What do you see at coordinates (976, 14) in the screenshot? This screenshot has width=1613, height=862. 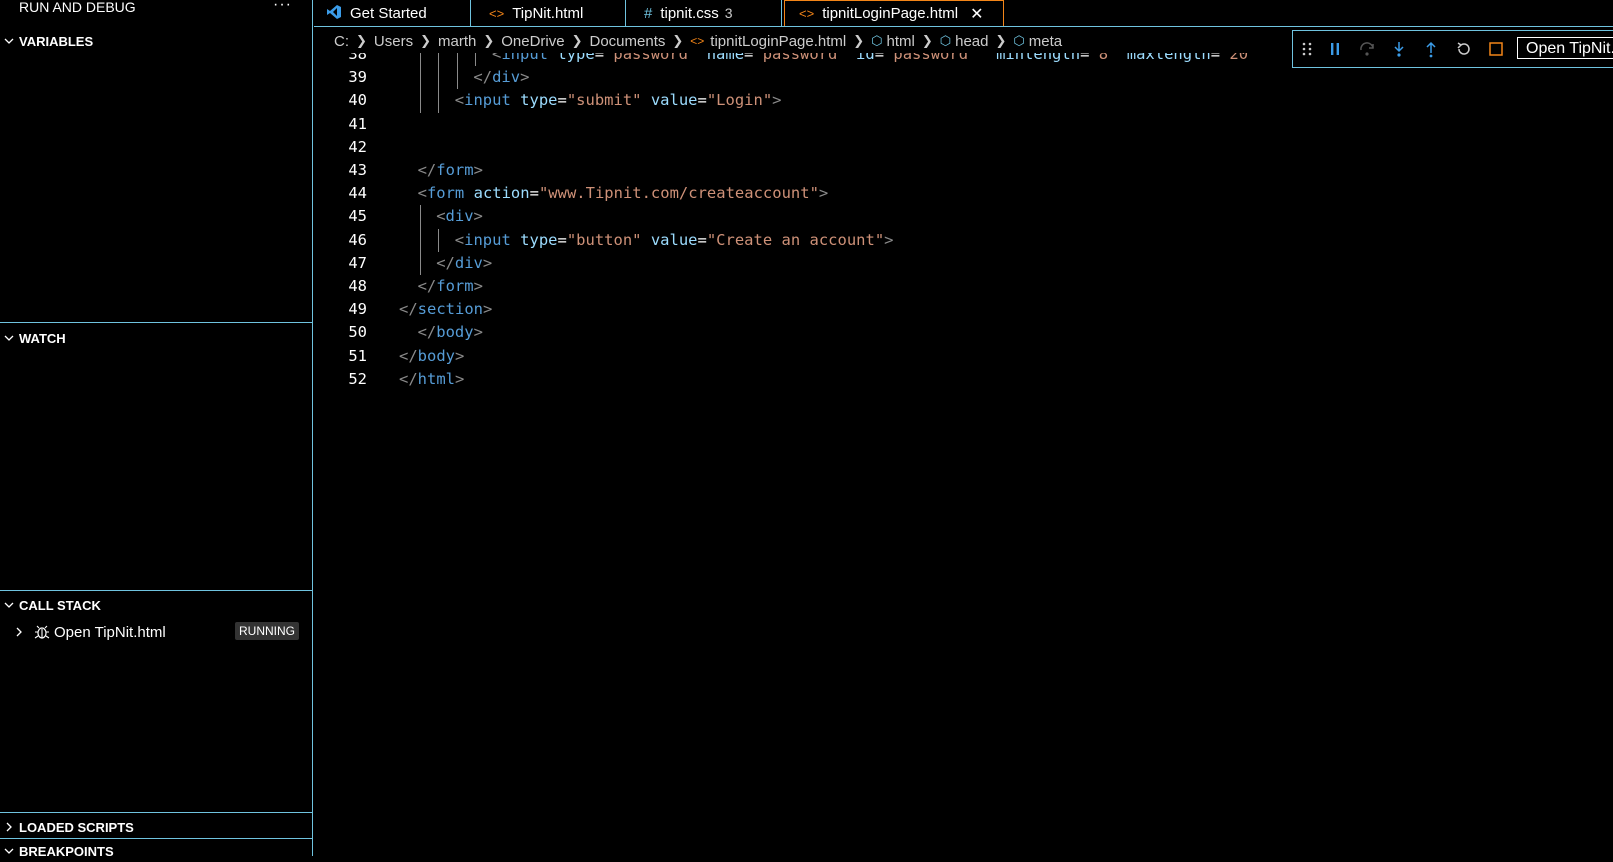 I see `close-icon: ✕` at bounding box center [976, 14].